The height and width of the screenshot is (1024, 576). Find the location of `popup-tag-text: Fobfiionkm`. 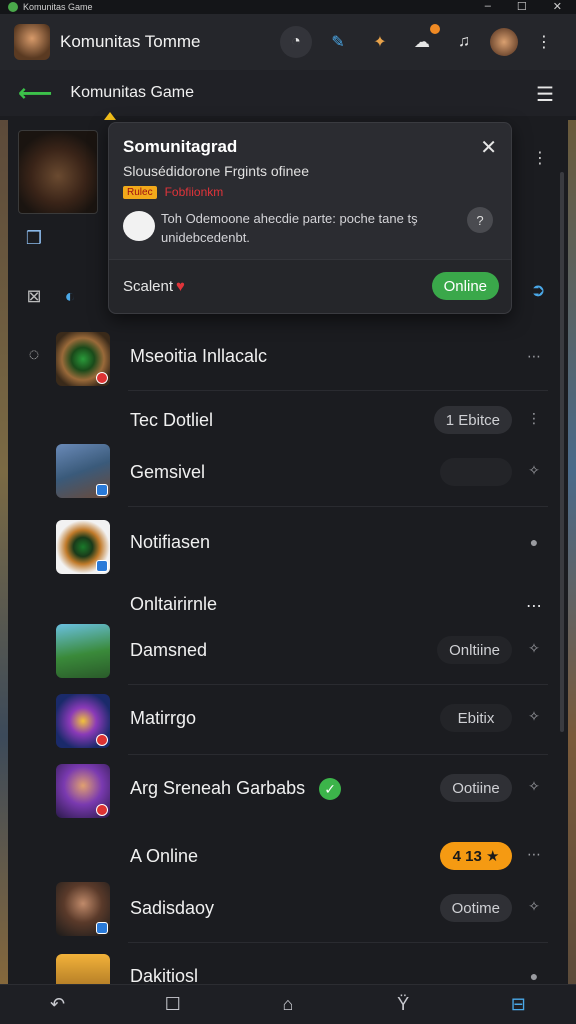

popup-tag-text: Fobfiionkm is located at coordinates (194, 192).